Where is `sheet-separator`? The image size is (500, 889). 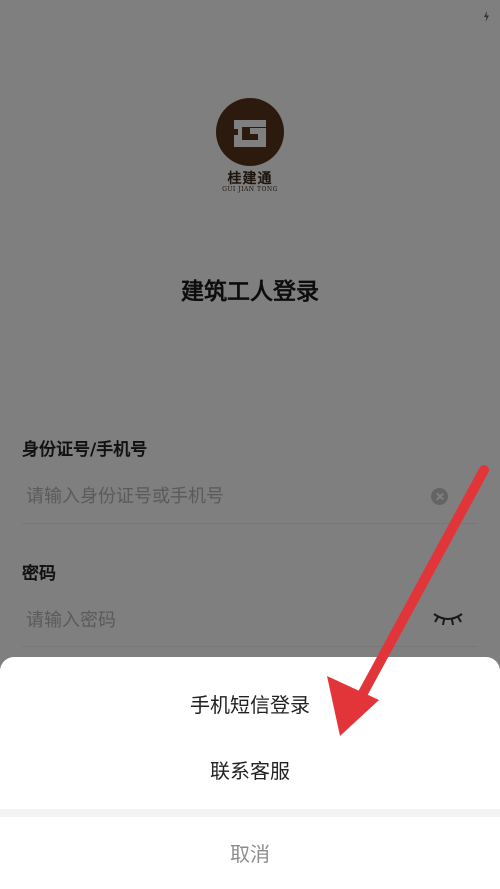 sheet-separator is located at coordinates (250, 813).